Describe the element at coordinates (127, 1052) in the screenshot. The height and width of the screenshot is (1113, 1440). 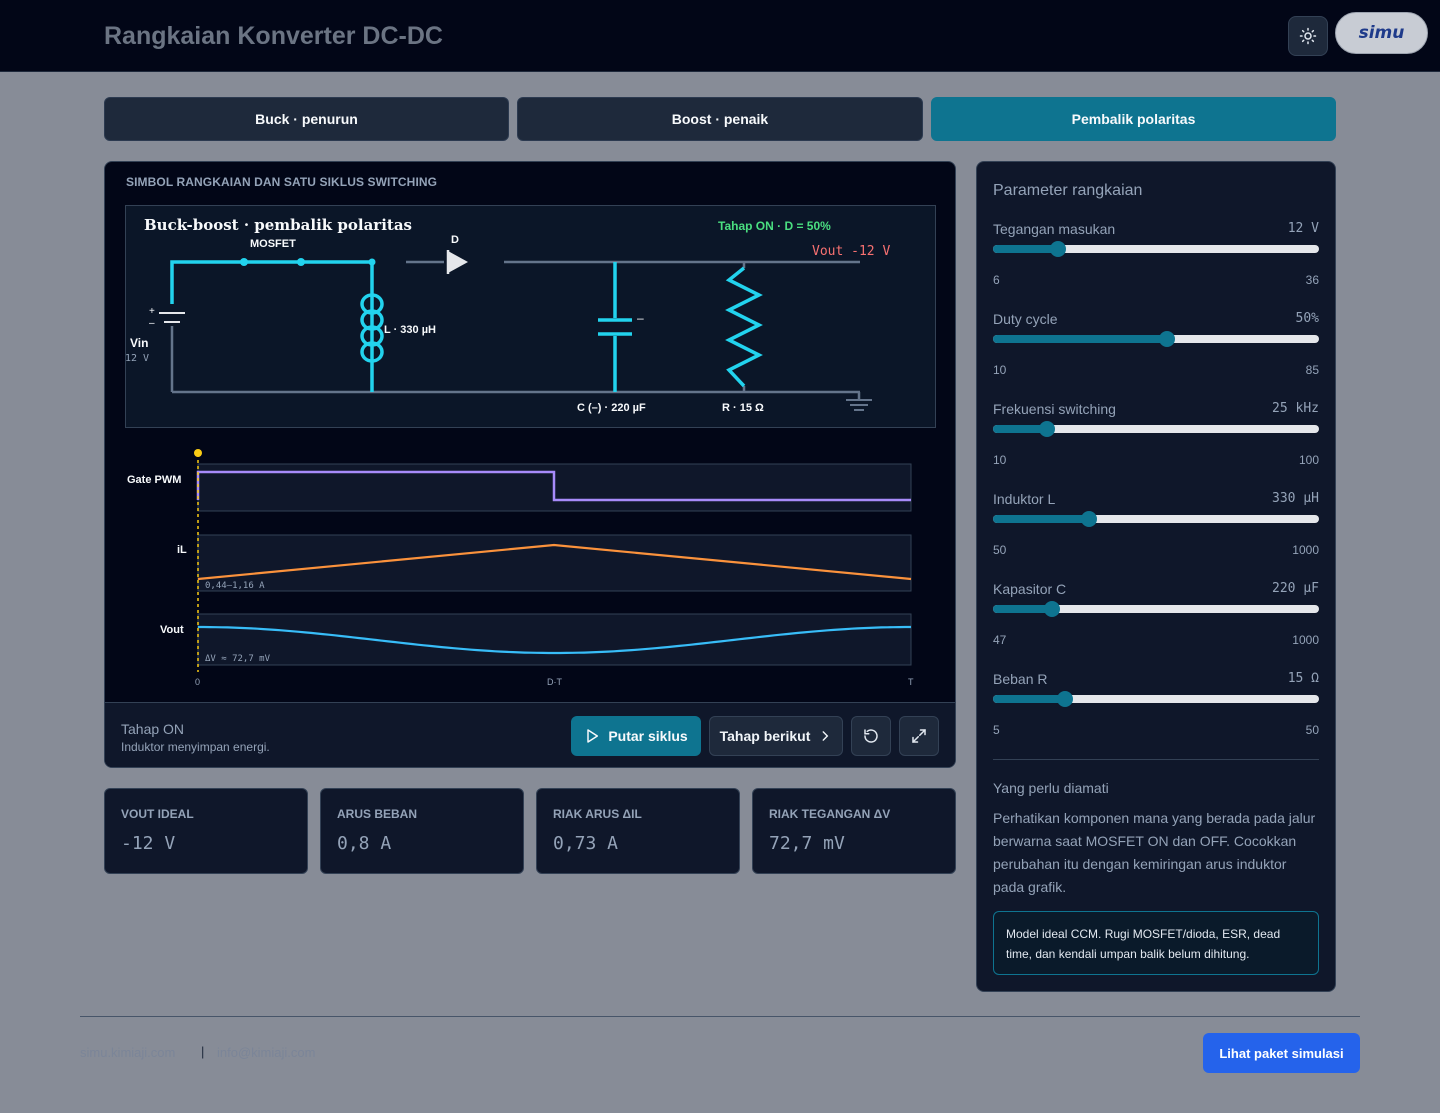
I see `footer-link-site: simu.kimiaji.com` at that location.